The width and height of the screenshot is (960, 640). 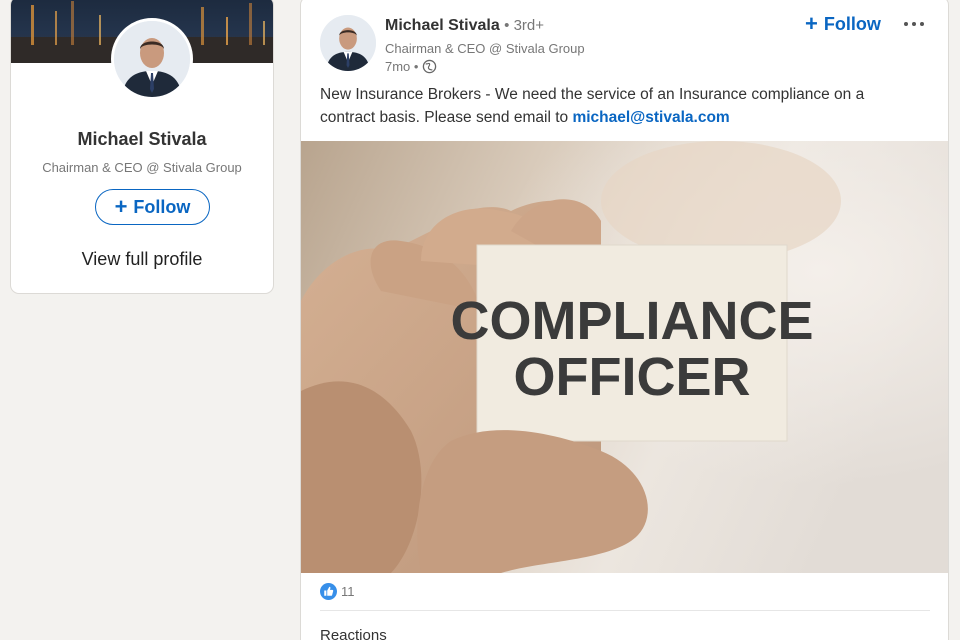 I want to click on author-name: Michael Stivala, so click(x=442, y=25).